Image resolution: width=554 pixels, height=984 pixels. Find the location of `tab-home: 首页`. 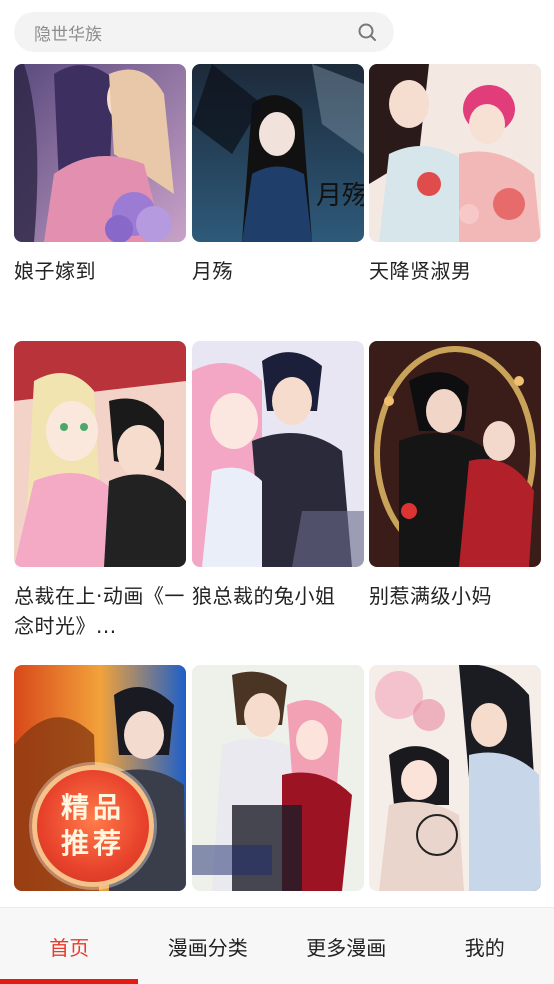

tab-home: 首页 is located at coordinates (69, 946).